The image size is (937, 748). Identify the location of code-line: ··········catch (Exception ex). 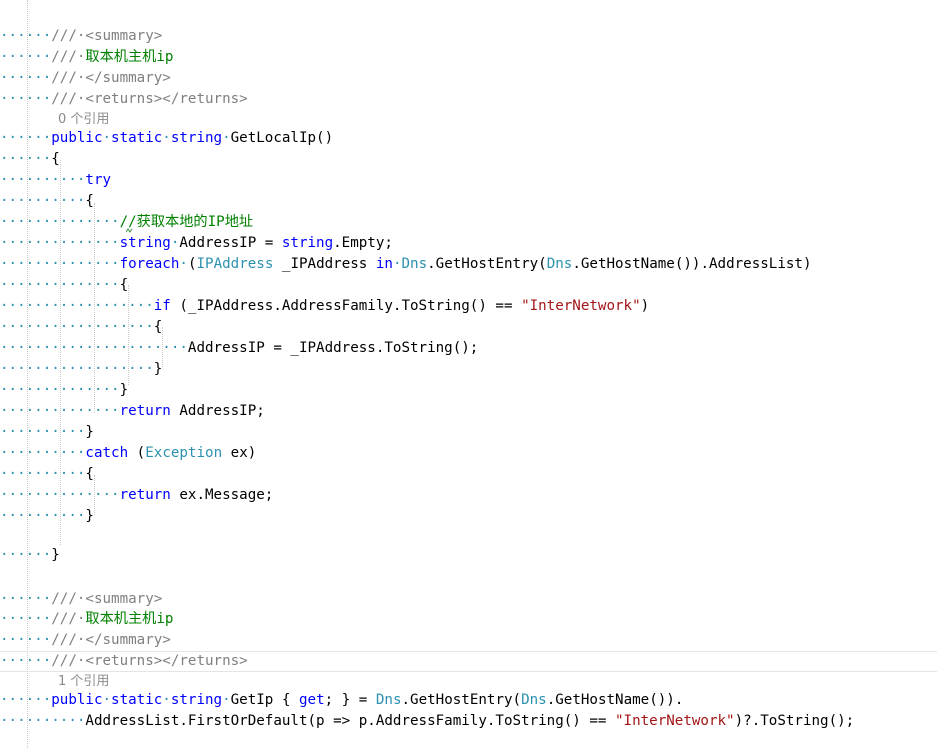
(128, 453).